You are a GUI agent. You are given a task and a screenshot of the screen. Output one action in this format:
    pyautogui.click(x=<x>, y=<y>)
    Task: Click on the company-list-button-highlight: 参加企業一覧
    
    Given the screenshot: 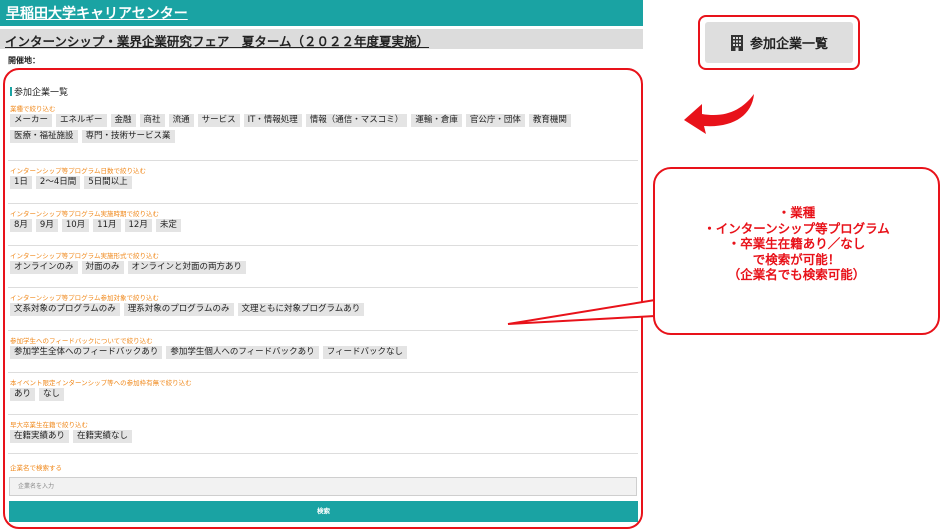 What is the action you would take?
    pyautogui.click(x=779, y=42)
    